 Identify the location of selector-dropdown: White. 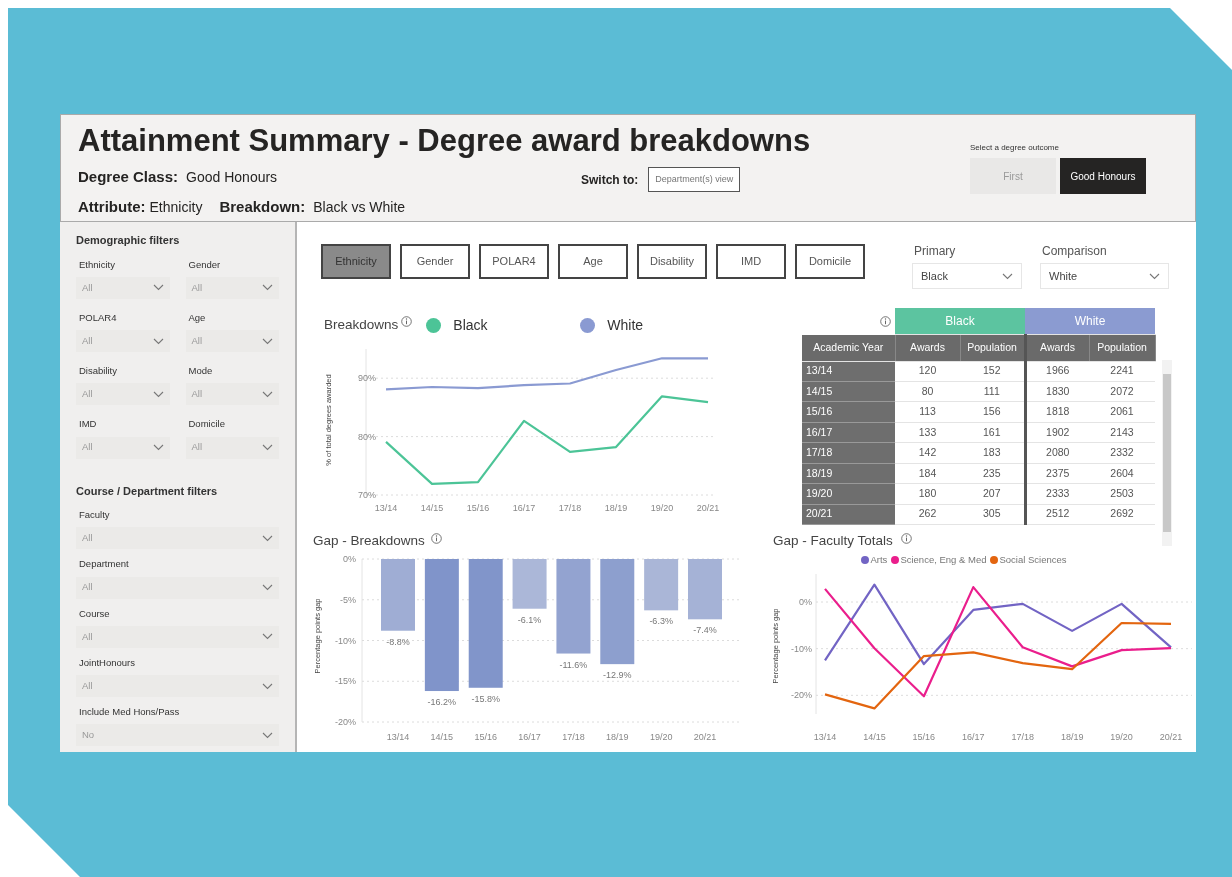
(1104, 276).